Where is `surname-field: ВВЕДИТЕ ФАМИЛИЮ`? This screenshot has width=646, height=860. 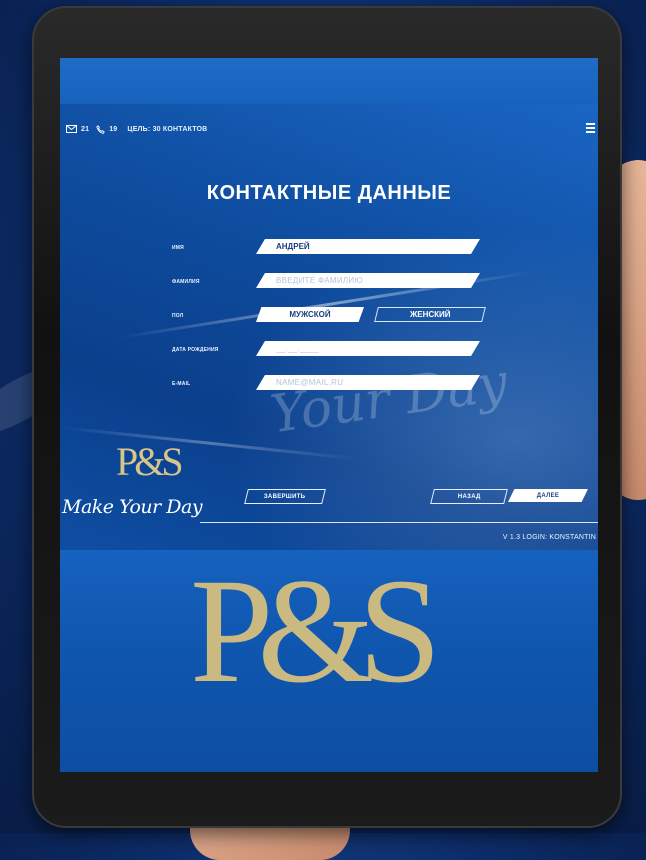 surname-field: ВВЕДИТЕ ФАМИЛИЮ is located at coordinates (368, 280).